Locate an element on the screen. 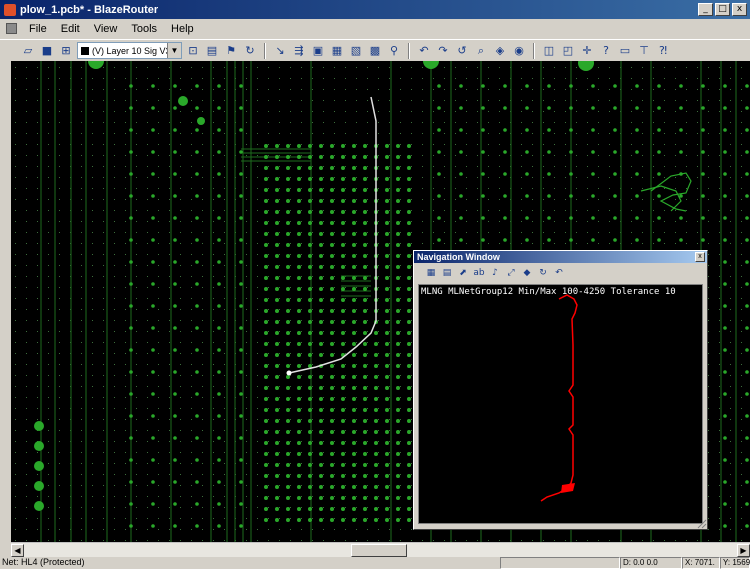  context-help-icon: ⁈ is located at coordinates (663, 51).